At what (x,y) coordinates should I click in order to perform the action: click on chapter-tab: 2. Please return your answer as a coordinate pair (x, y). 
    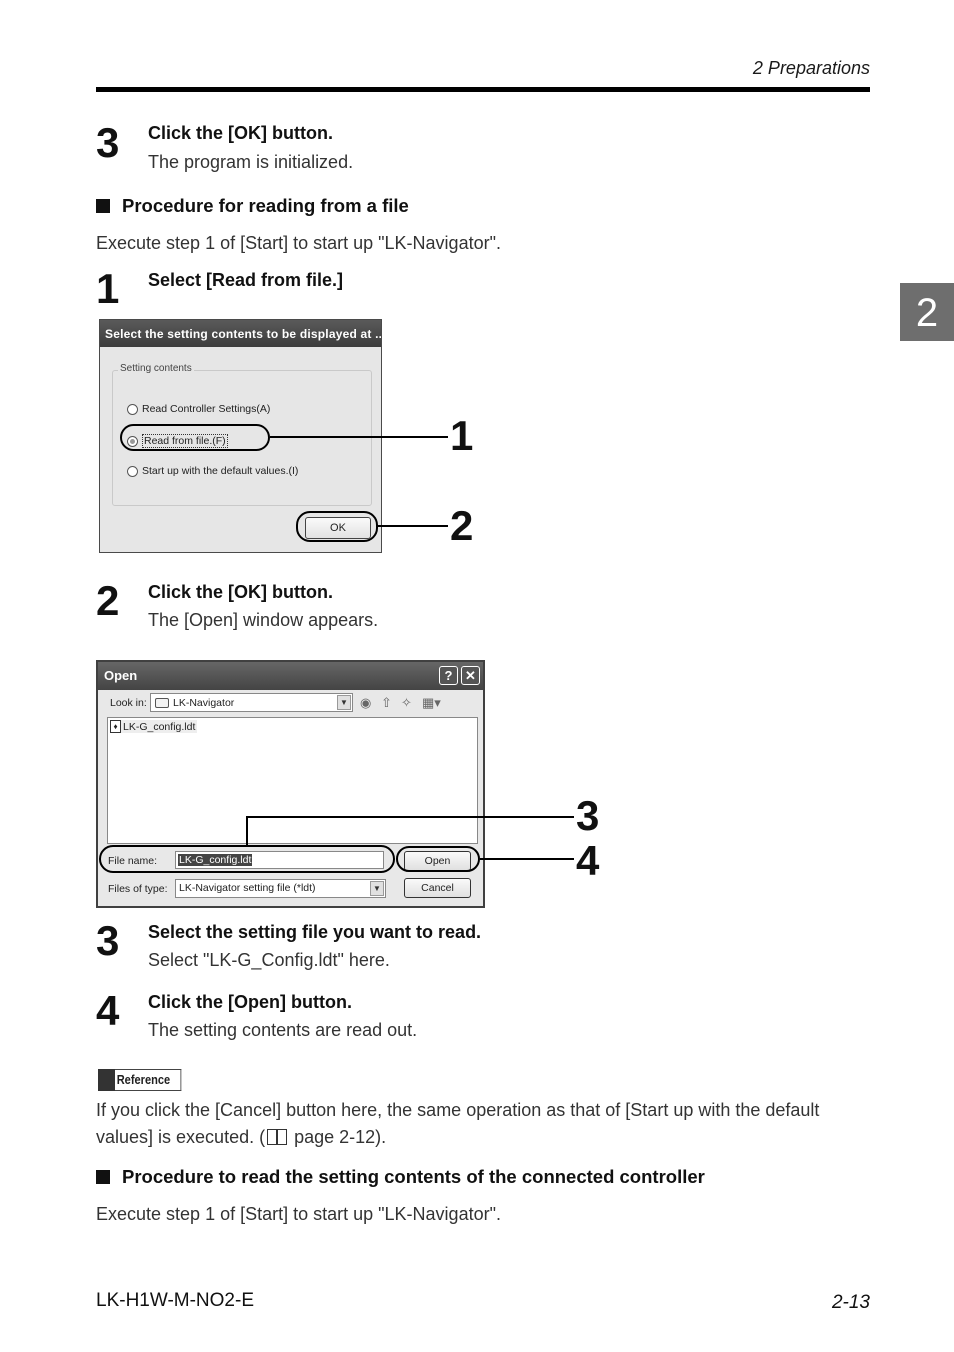
    Looking at the image, I should click on (927, 312).